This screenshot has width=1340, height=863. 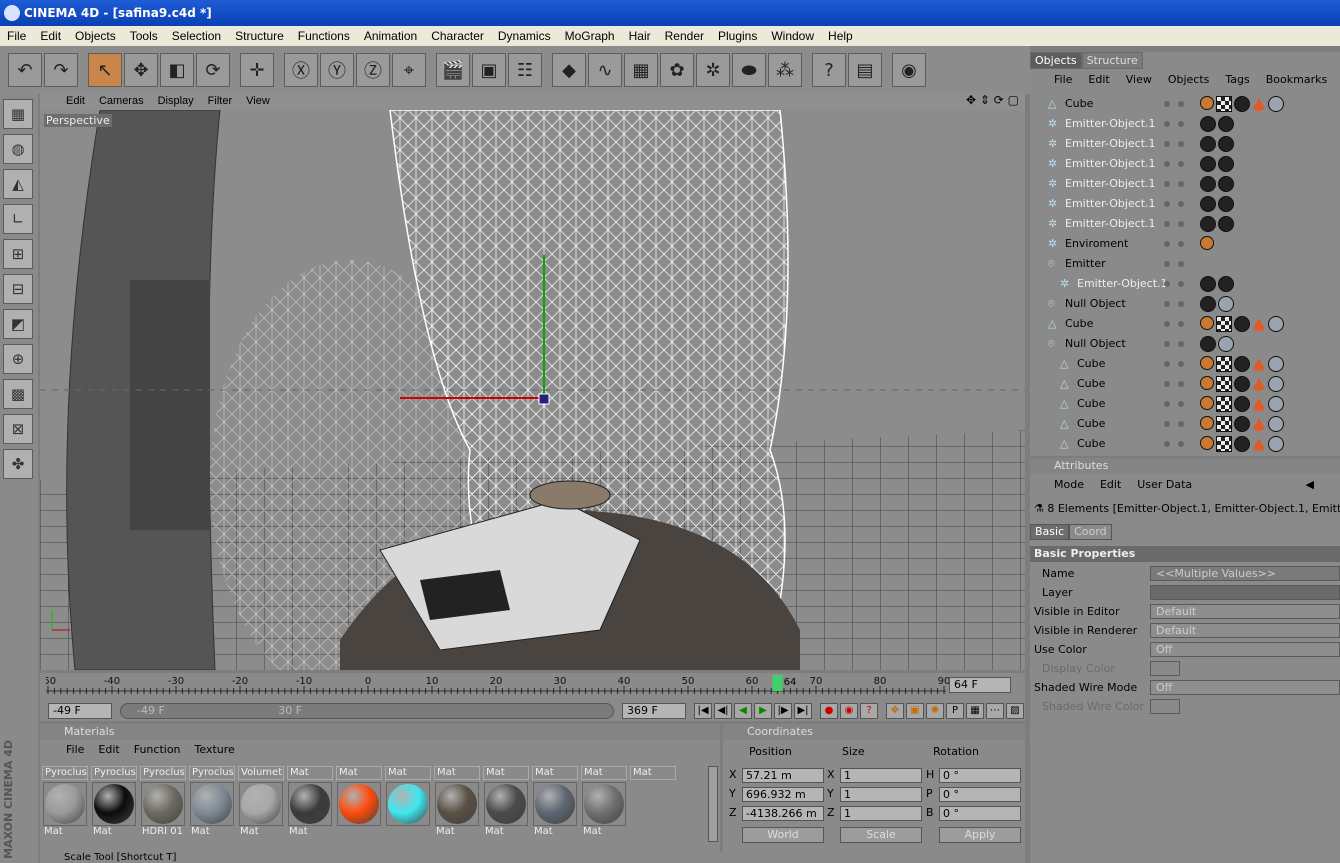 I want to click on deformer-icon: ✲, so click(x=713, y=70).